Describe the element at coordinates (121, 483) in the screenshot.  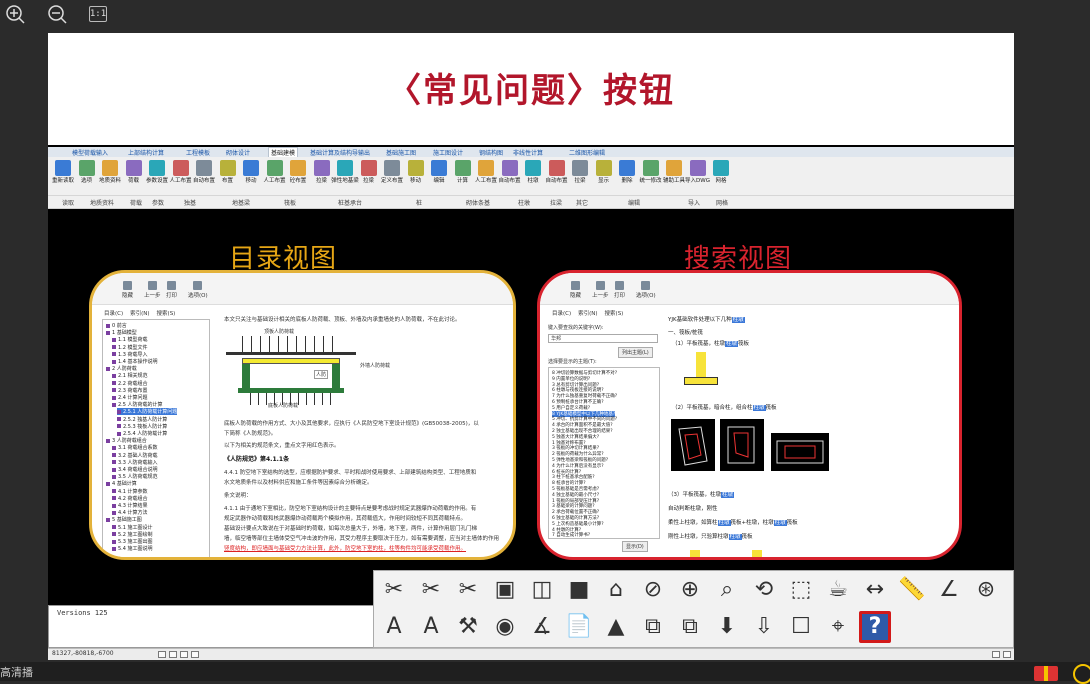
I see `tree-item: 4 基础计算` at that location.